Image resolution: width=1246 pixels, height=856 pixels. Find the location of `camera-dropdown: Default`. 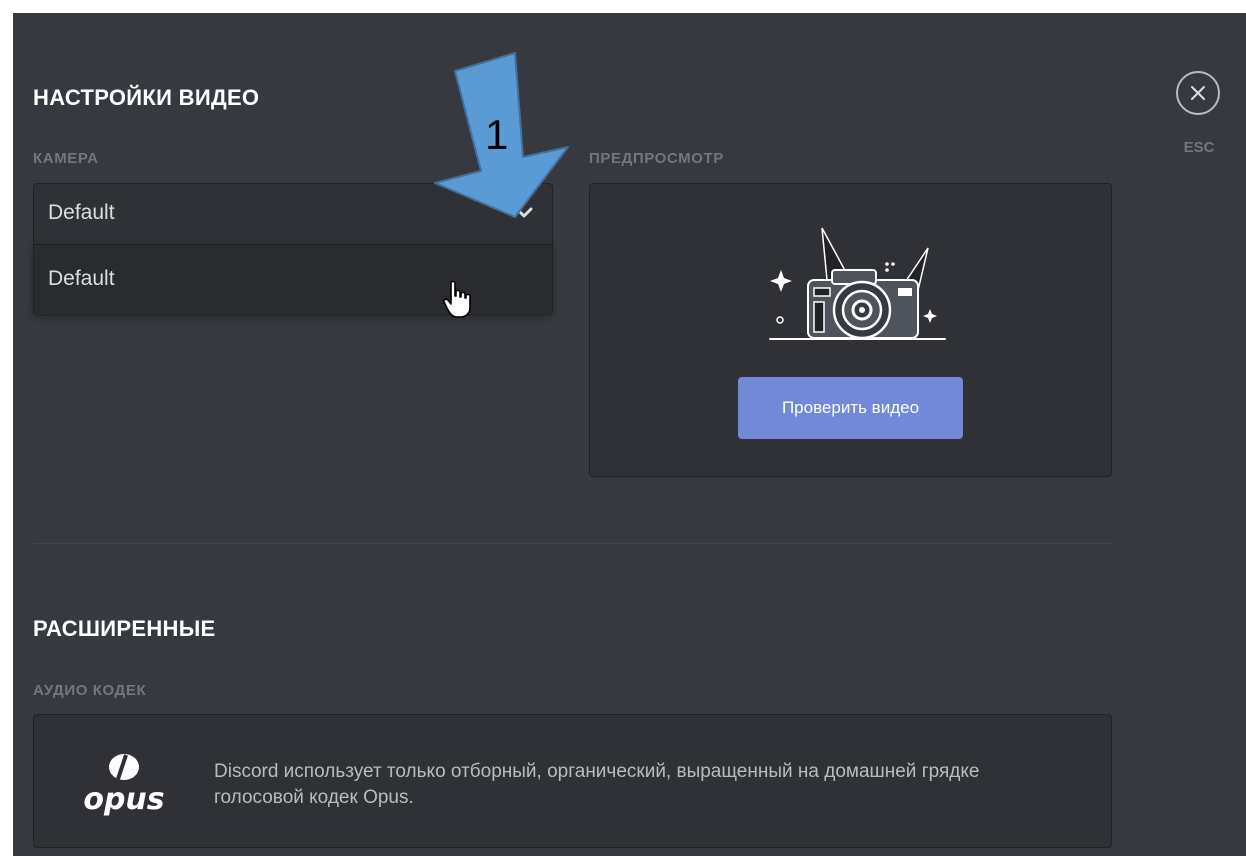

camera-dropdown: Default is located at coordinates (293, 280).